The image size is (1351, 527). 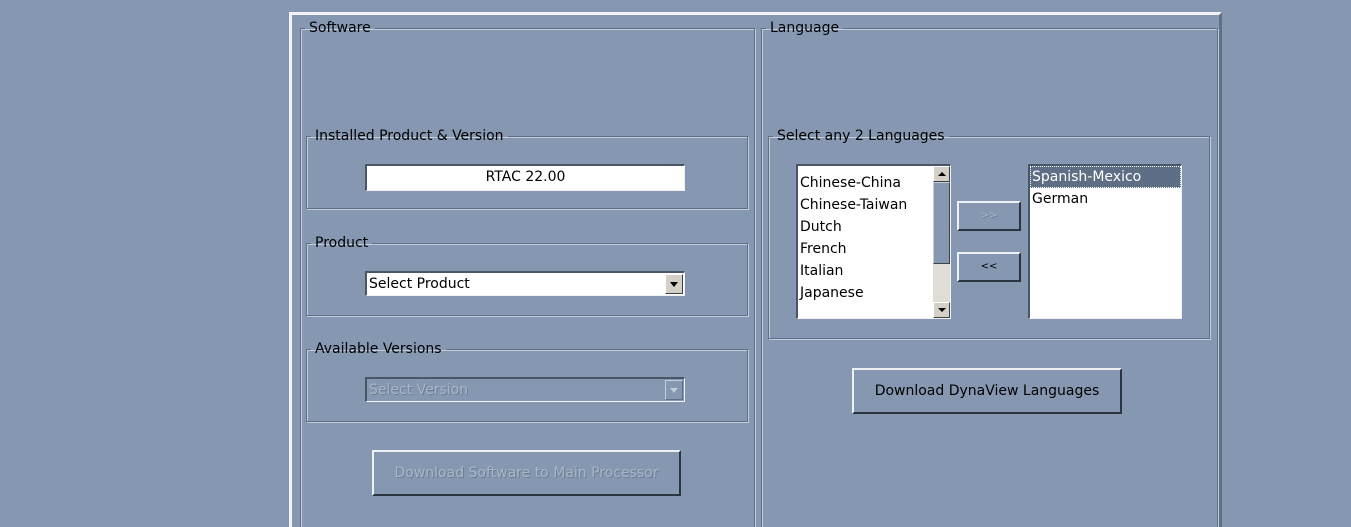 I want to click on download-software-button: Download Software to Main Processor, so click(x=526, y=473).